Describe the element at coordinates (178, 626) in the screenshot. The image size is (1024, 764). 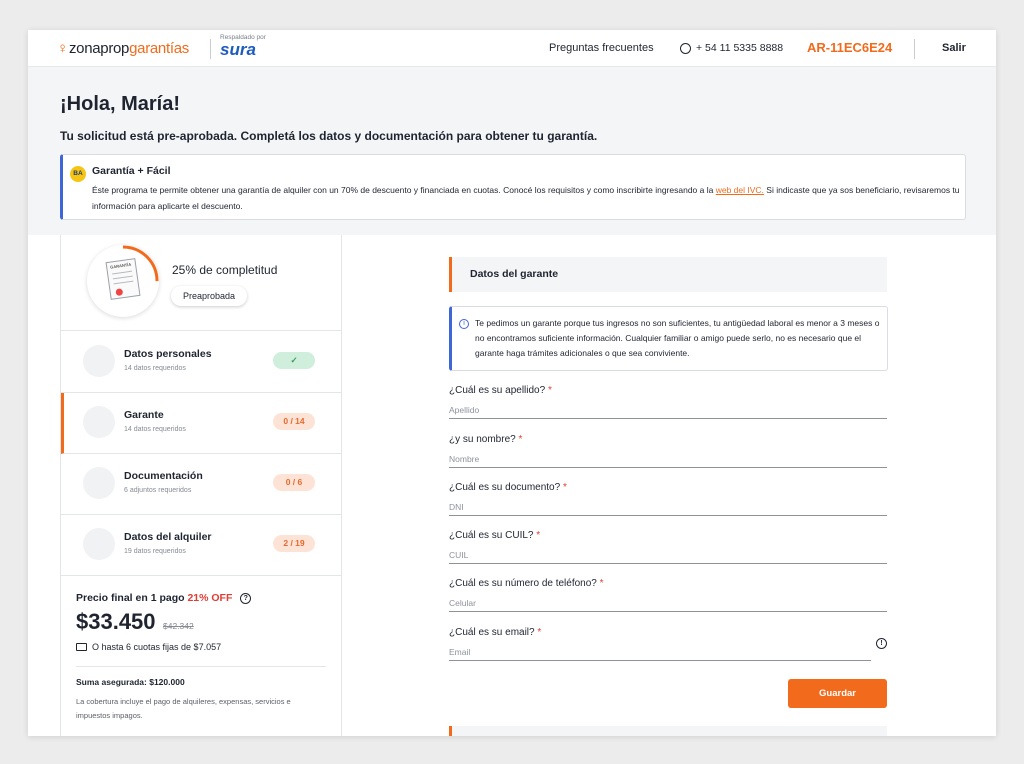
I see `original-price: $42.342` at that location.